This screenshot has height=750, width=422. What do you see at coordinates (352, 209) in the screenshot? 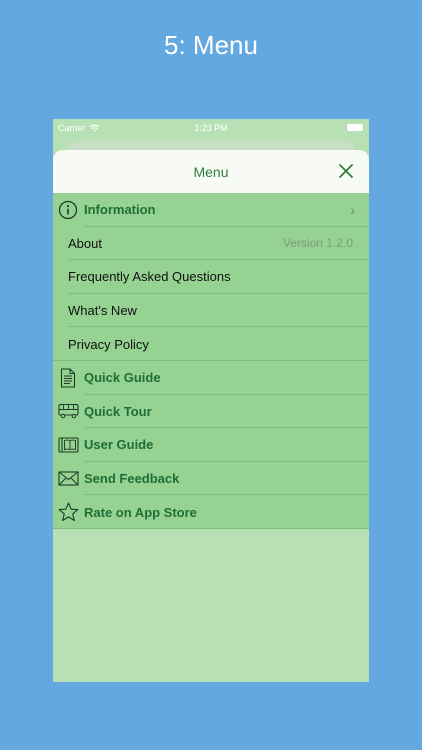
I see `chevron-right-icon: ›` at bounding box center [352, 209].